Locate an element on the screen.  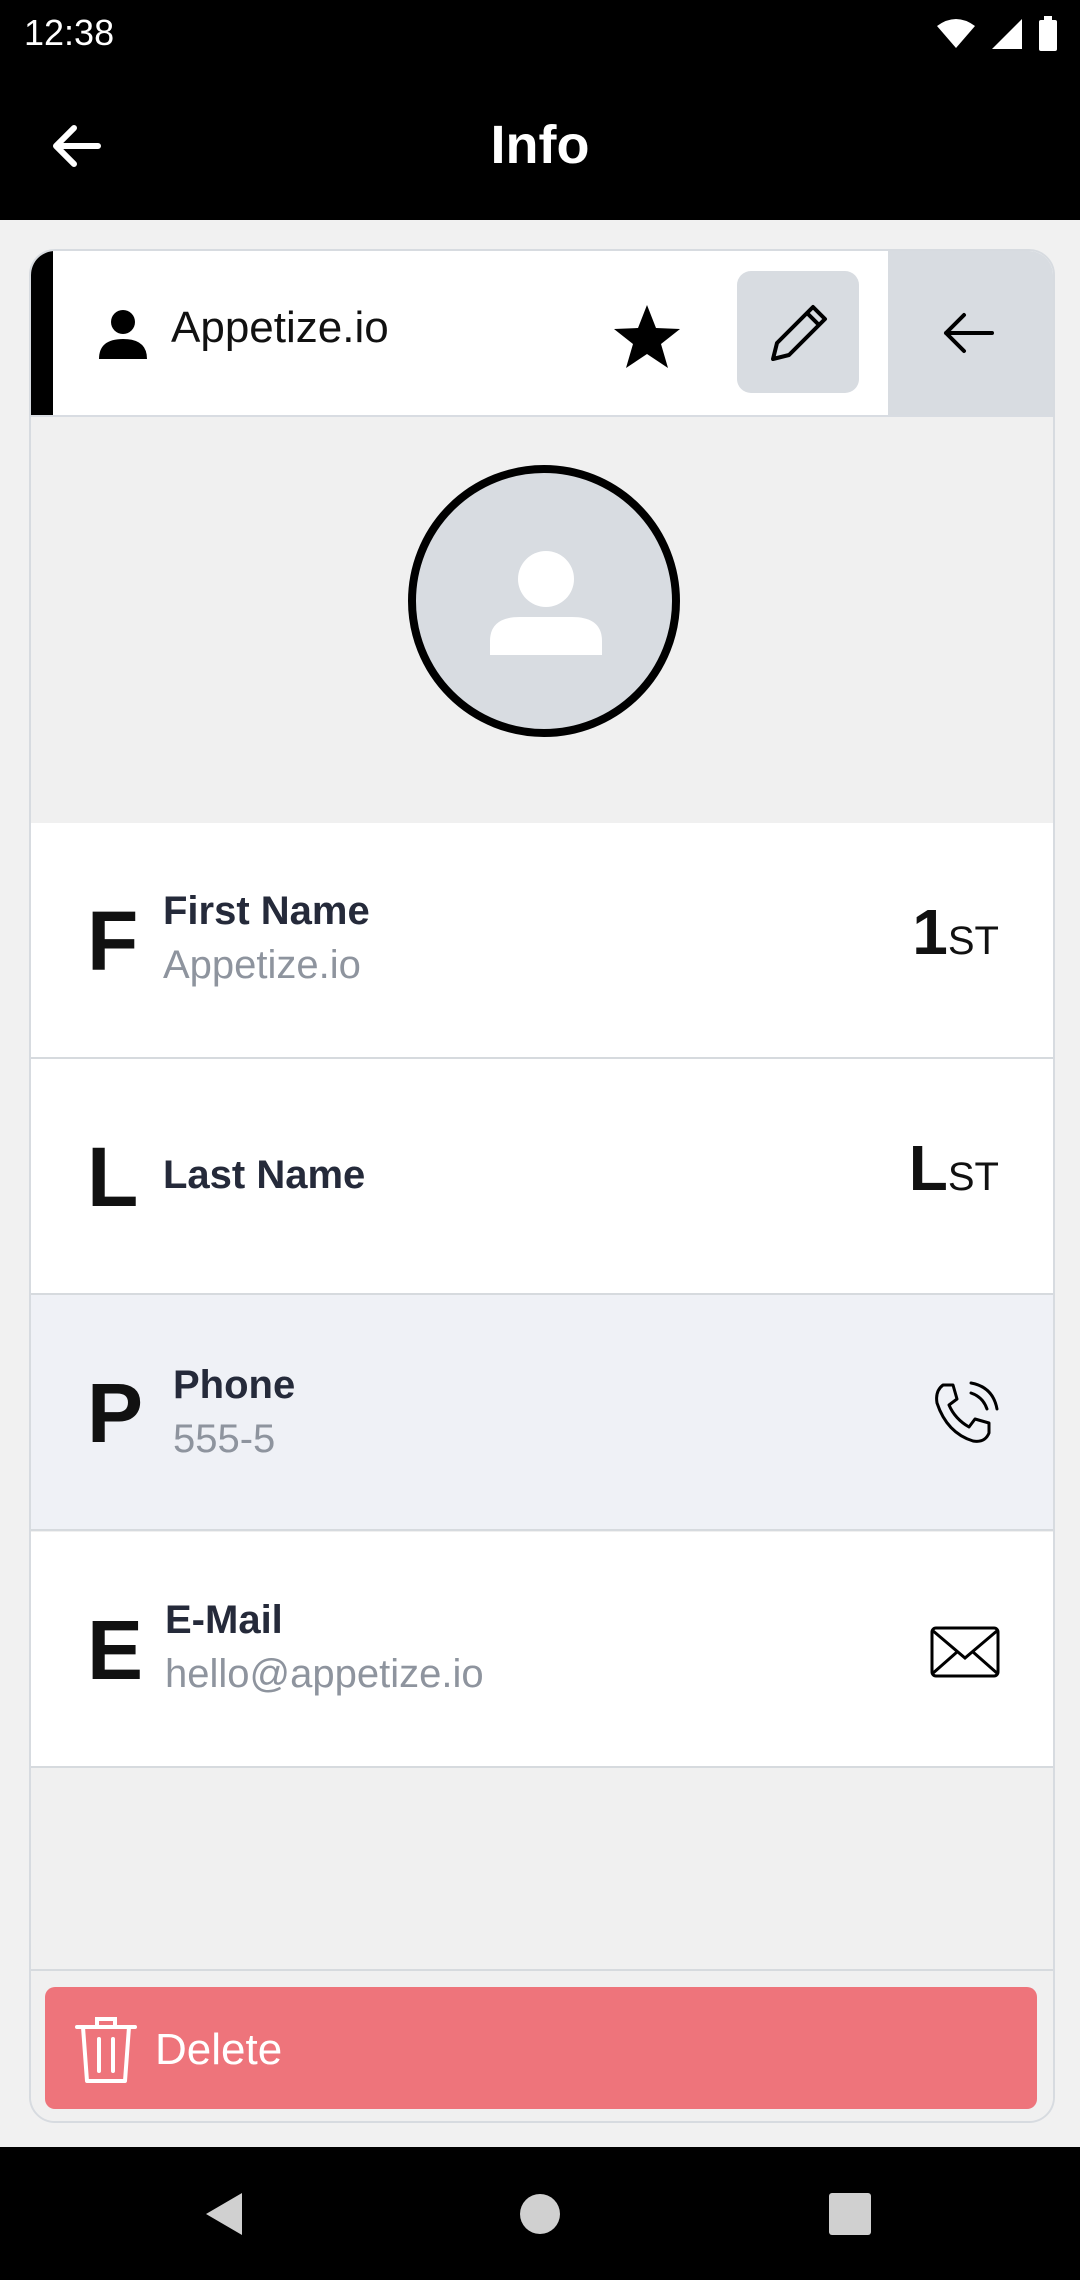
nav-home-icon is located at coordinates (540, 2214).